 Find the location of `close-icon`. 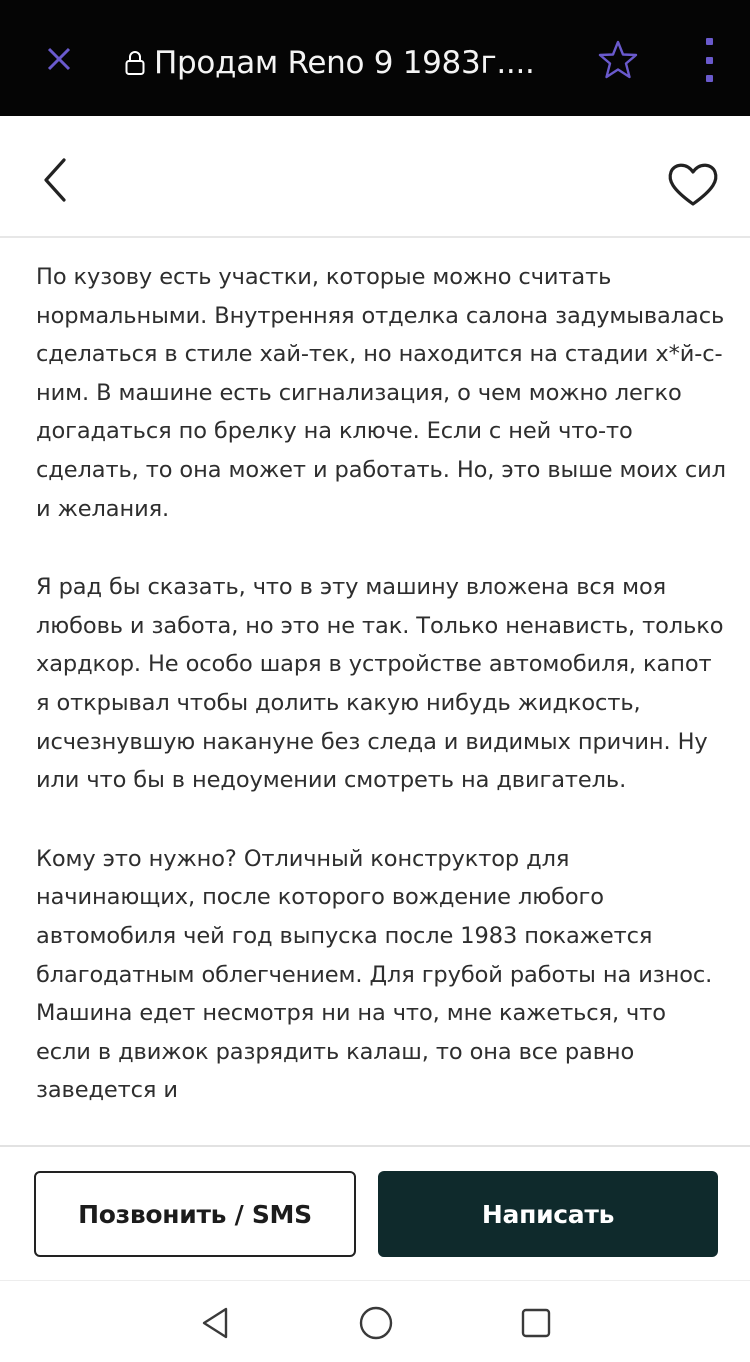

close-icon is located at coordinates (59, 59).